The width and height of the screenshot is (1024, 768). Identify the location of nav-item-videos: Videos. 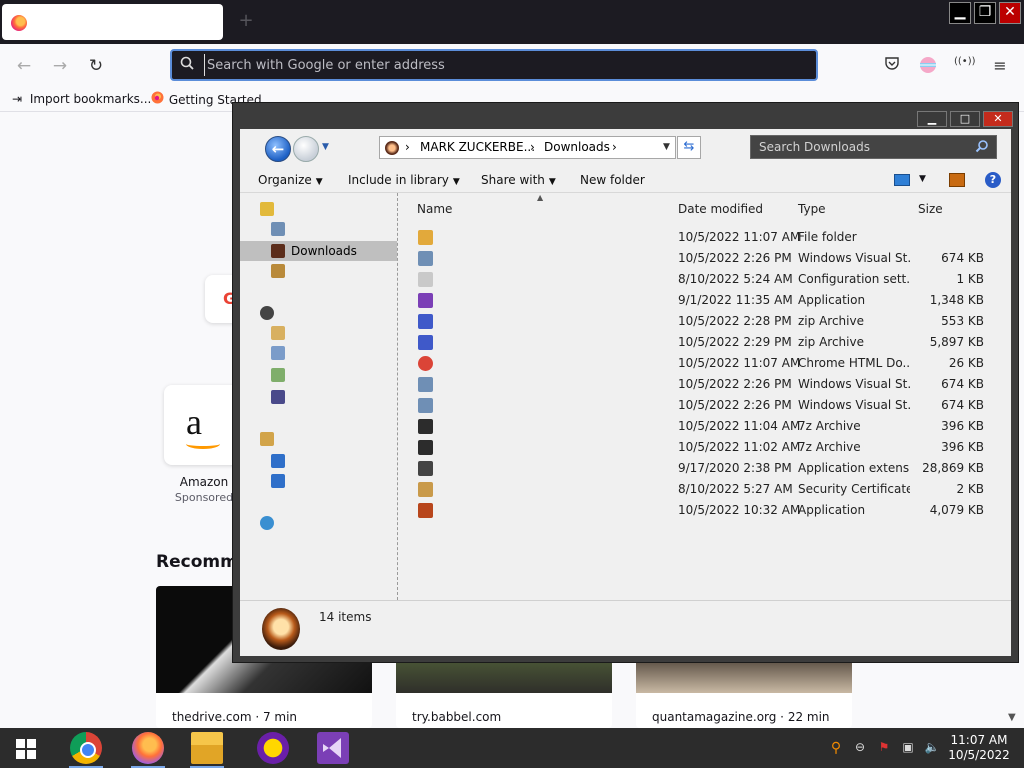
(318, 397).